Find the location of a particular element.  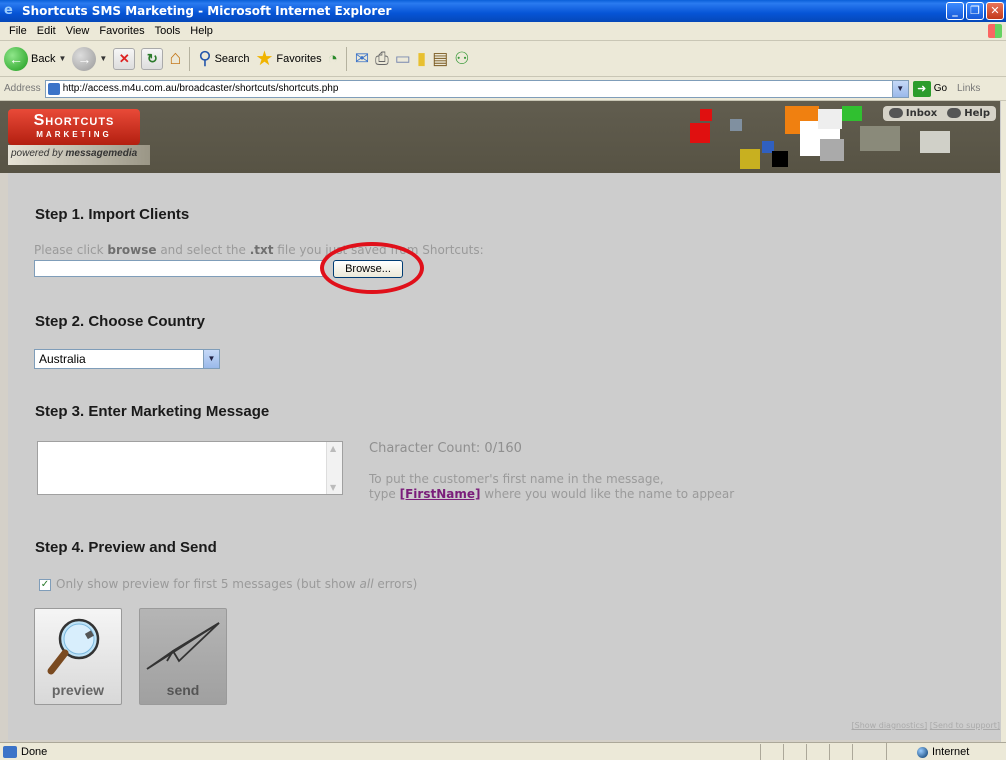

preview-limit-checkbox: ✓ is located at coordinates (45, 585).